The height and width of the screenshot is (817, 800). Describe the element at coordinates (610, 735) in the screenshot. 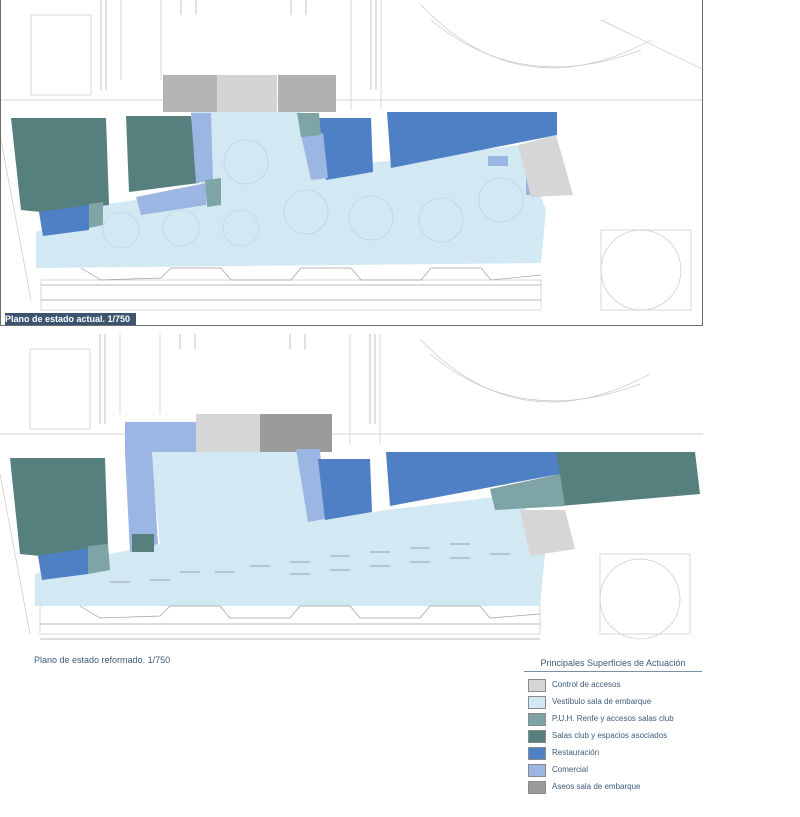

I see `legend-label: Salas club y espacios asociados` at that location.